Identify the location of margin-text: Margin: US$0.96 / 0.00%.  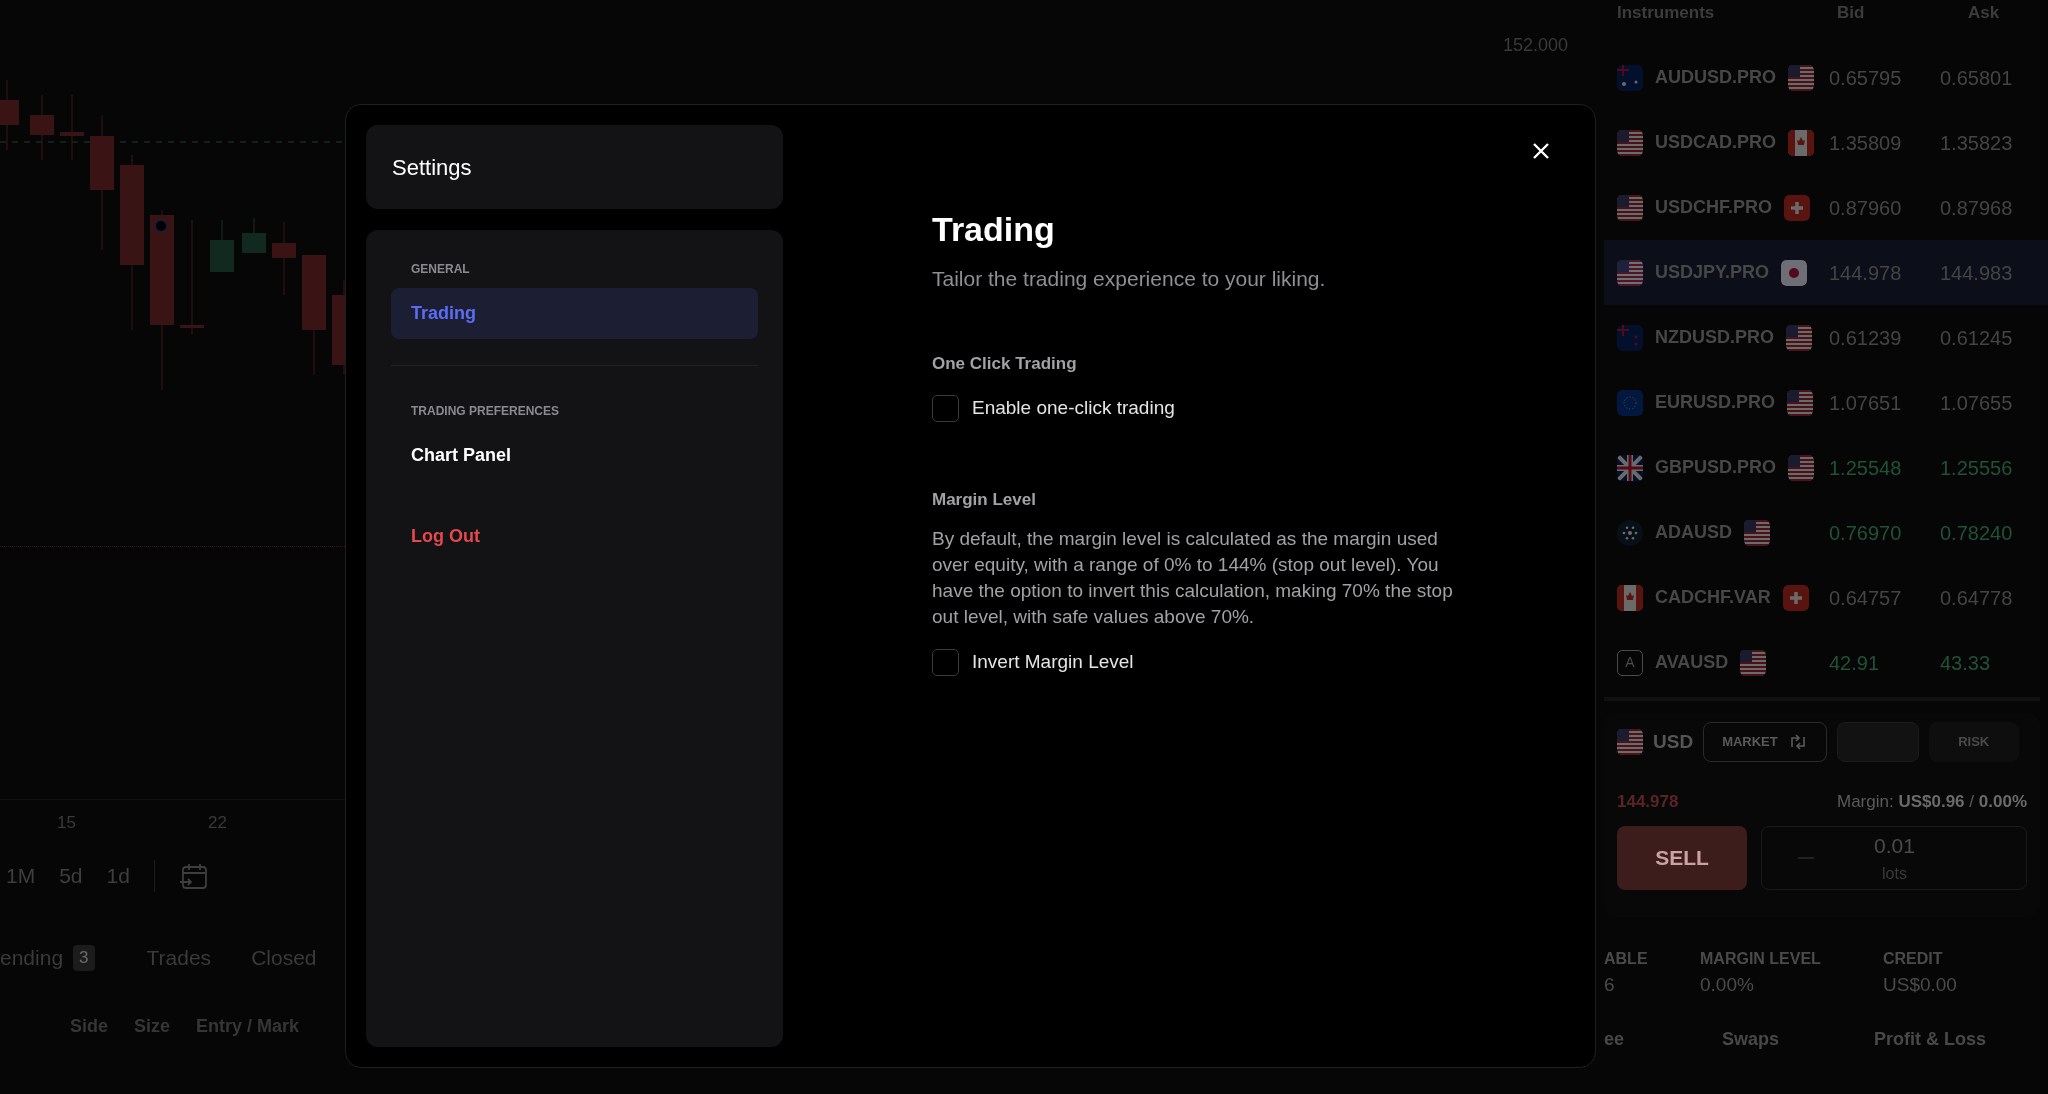
(1932, 802).